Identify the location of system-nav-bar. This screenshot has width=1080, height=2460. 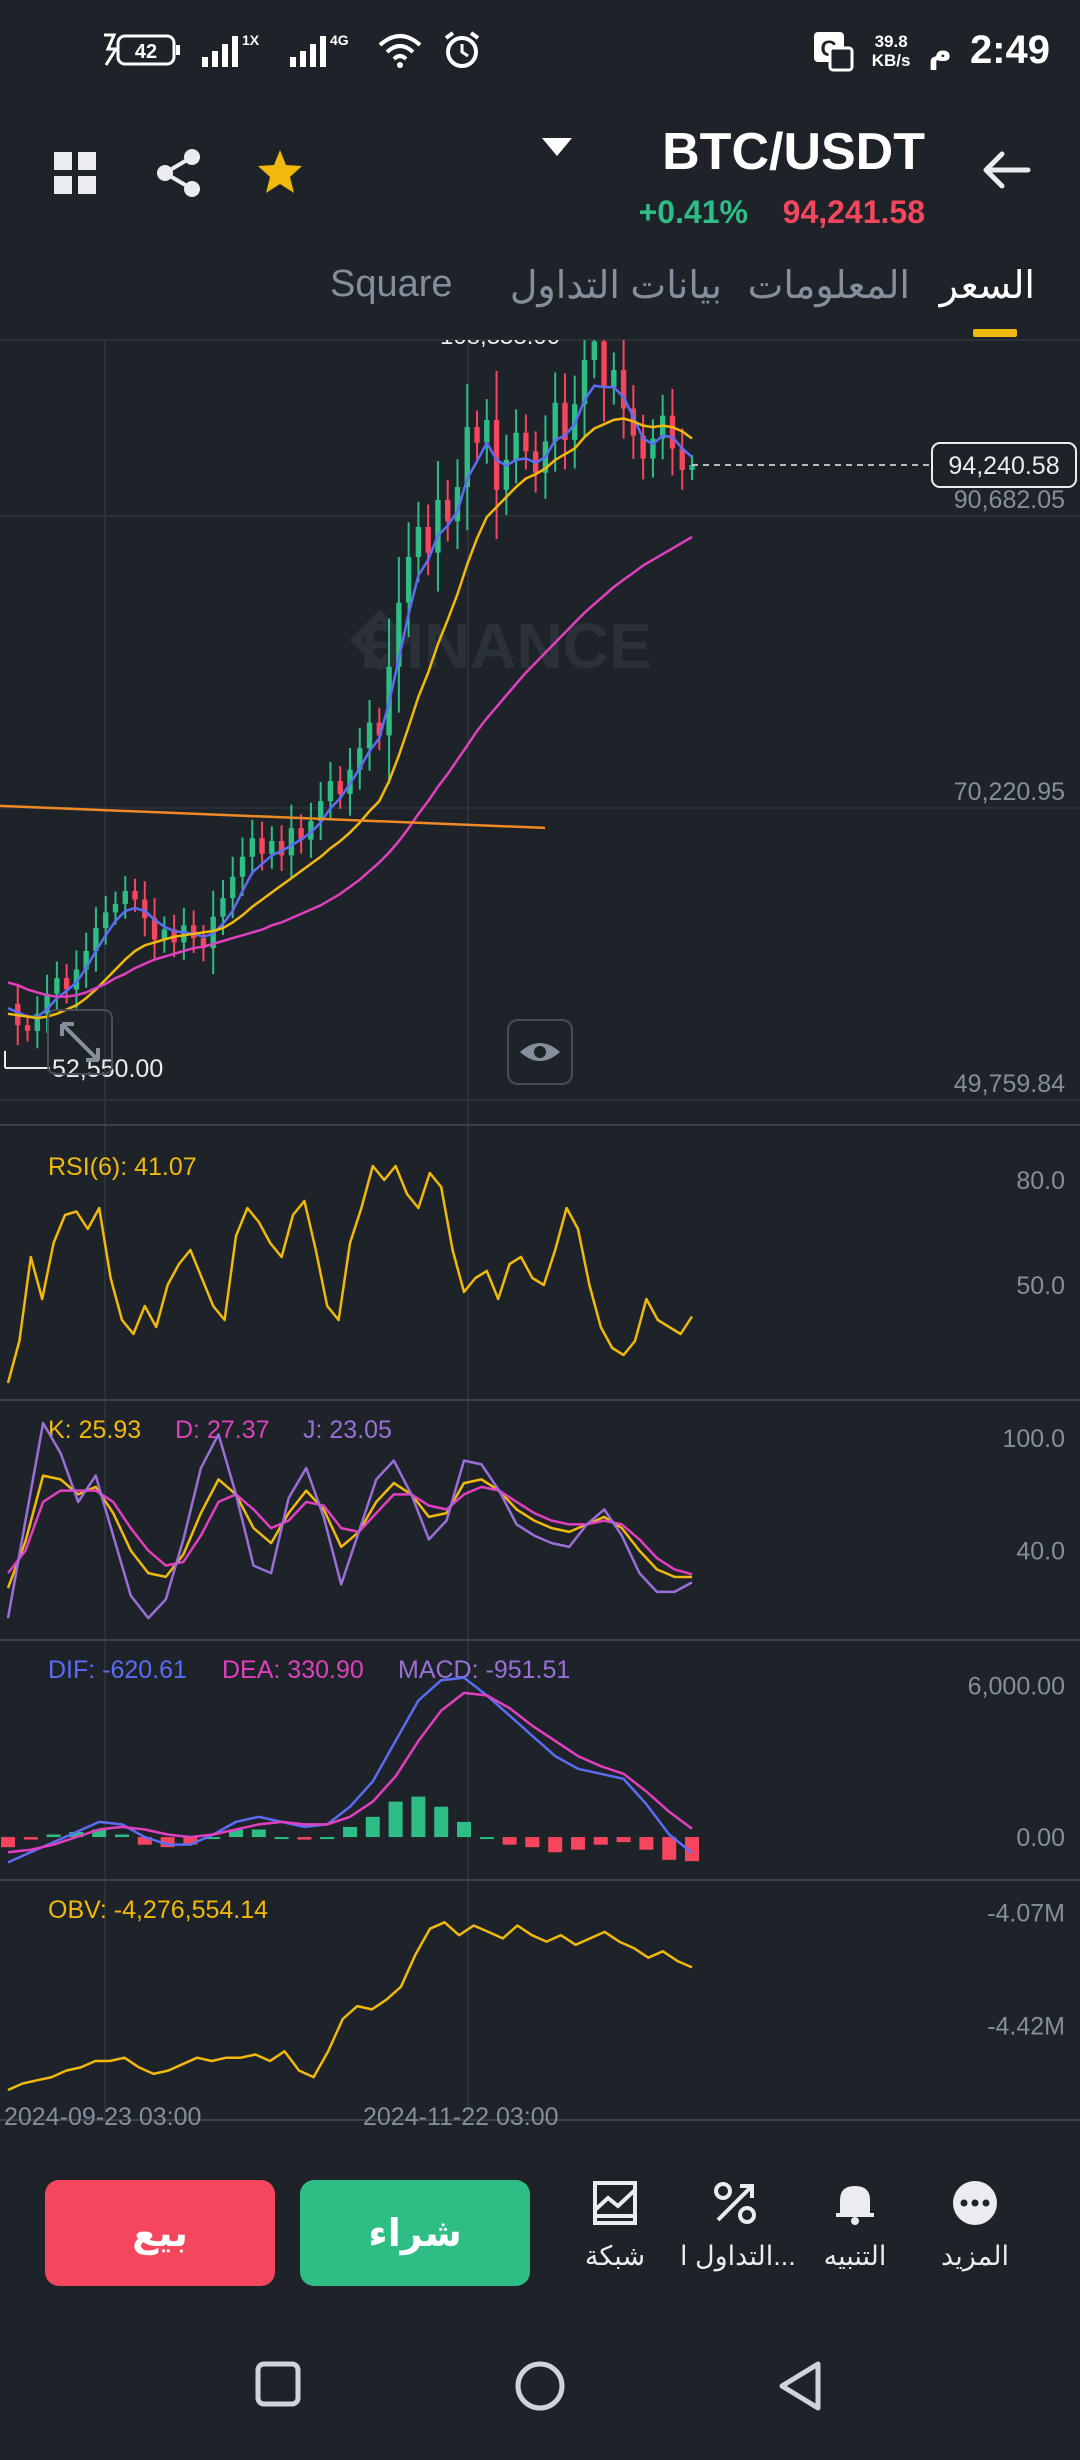
(540, 2395).